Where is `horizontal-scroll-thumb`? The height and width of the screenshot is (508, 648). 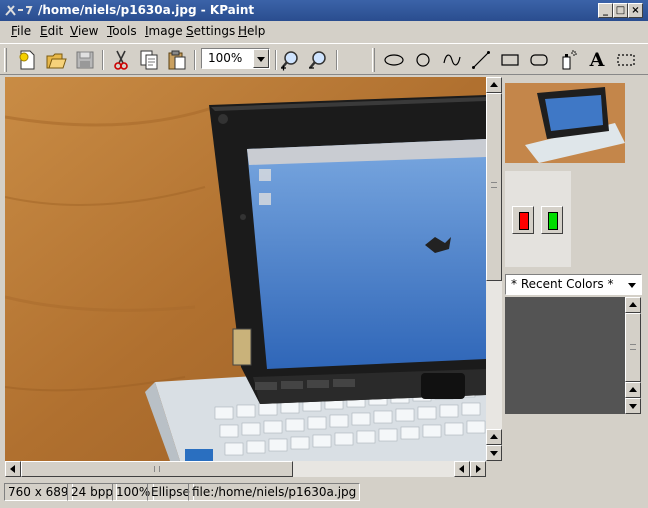 horizontal-scroll-thumb is located at coordinates (157, 469).